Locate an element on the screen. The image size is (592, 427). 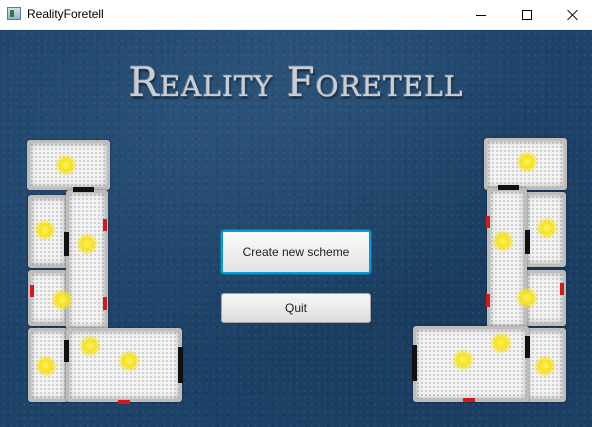
window-titlebar: RealityForetell is located at coordinates (296, 15).